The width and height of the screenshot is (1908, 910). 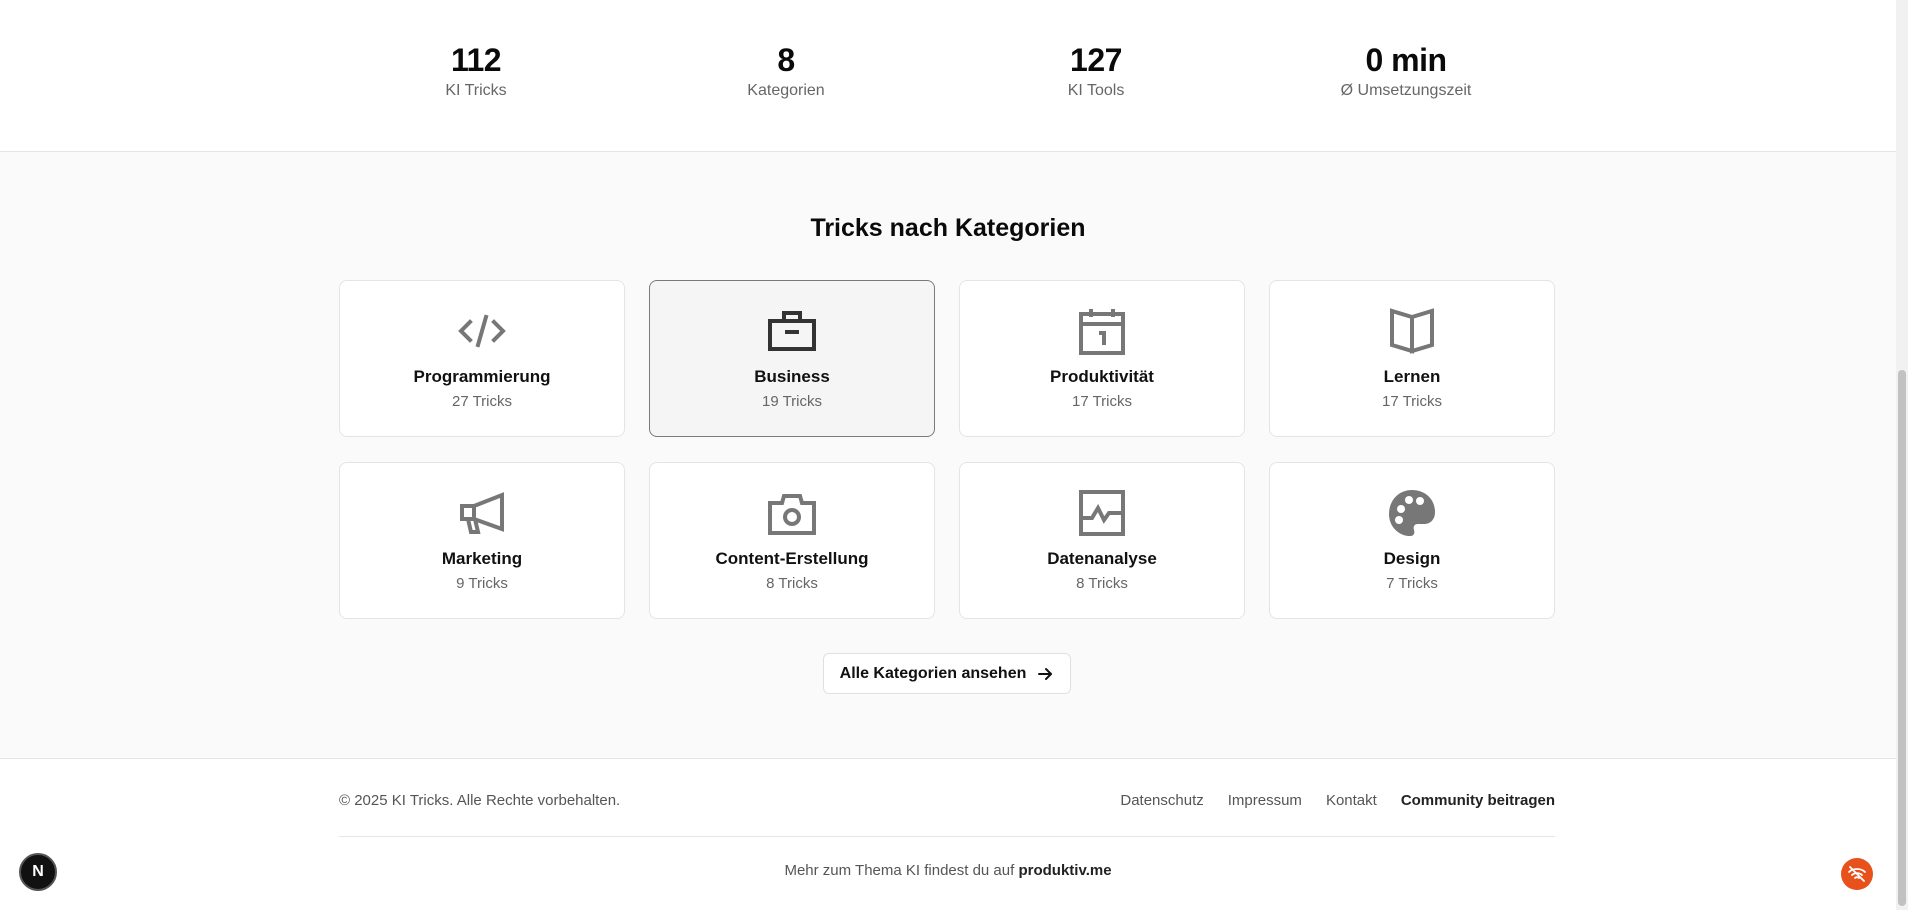 What do you see at coordinates (1412, 558) in the screenshot?
I see `category-name: Design` at bounding box center [1412, 558].